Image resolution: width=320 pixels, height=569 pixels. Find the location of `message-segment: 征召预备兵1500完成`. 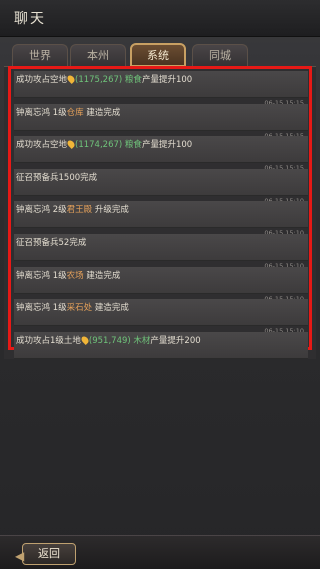

message-segment: 征召预备兵1500完成 is located at coordinates (57, 177).